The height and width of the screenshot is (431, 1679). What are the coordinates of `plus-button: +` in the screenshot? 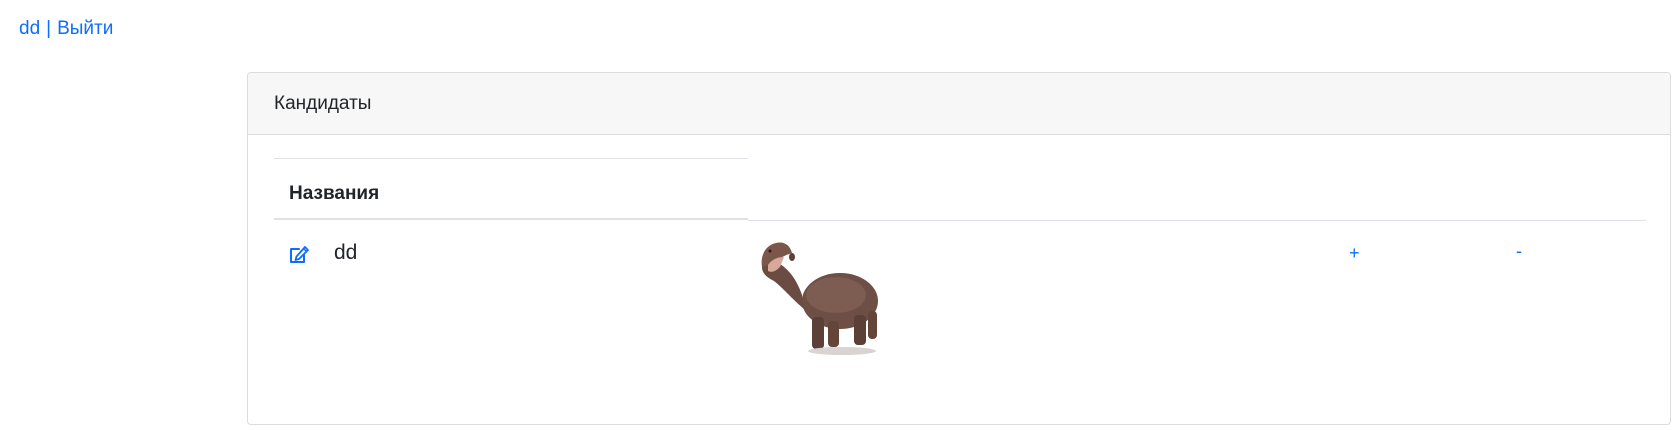 It's located at (1354, 253).